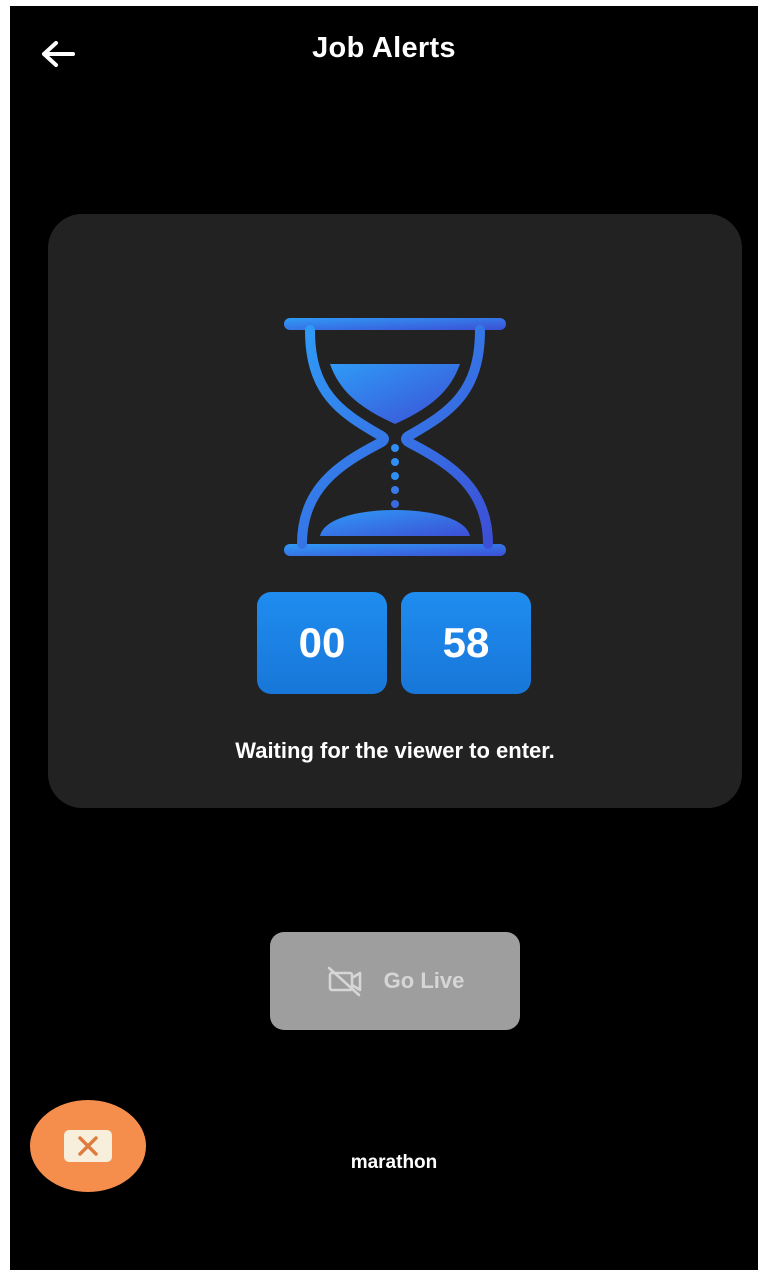 Image resolution: width=764 pixels, height=1276 pixels. Describe the element at coordinates (344, 981) in the screenshot. I see `video-off-icon` at that location.